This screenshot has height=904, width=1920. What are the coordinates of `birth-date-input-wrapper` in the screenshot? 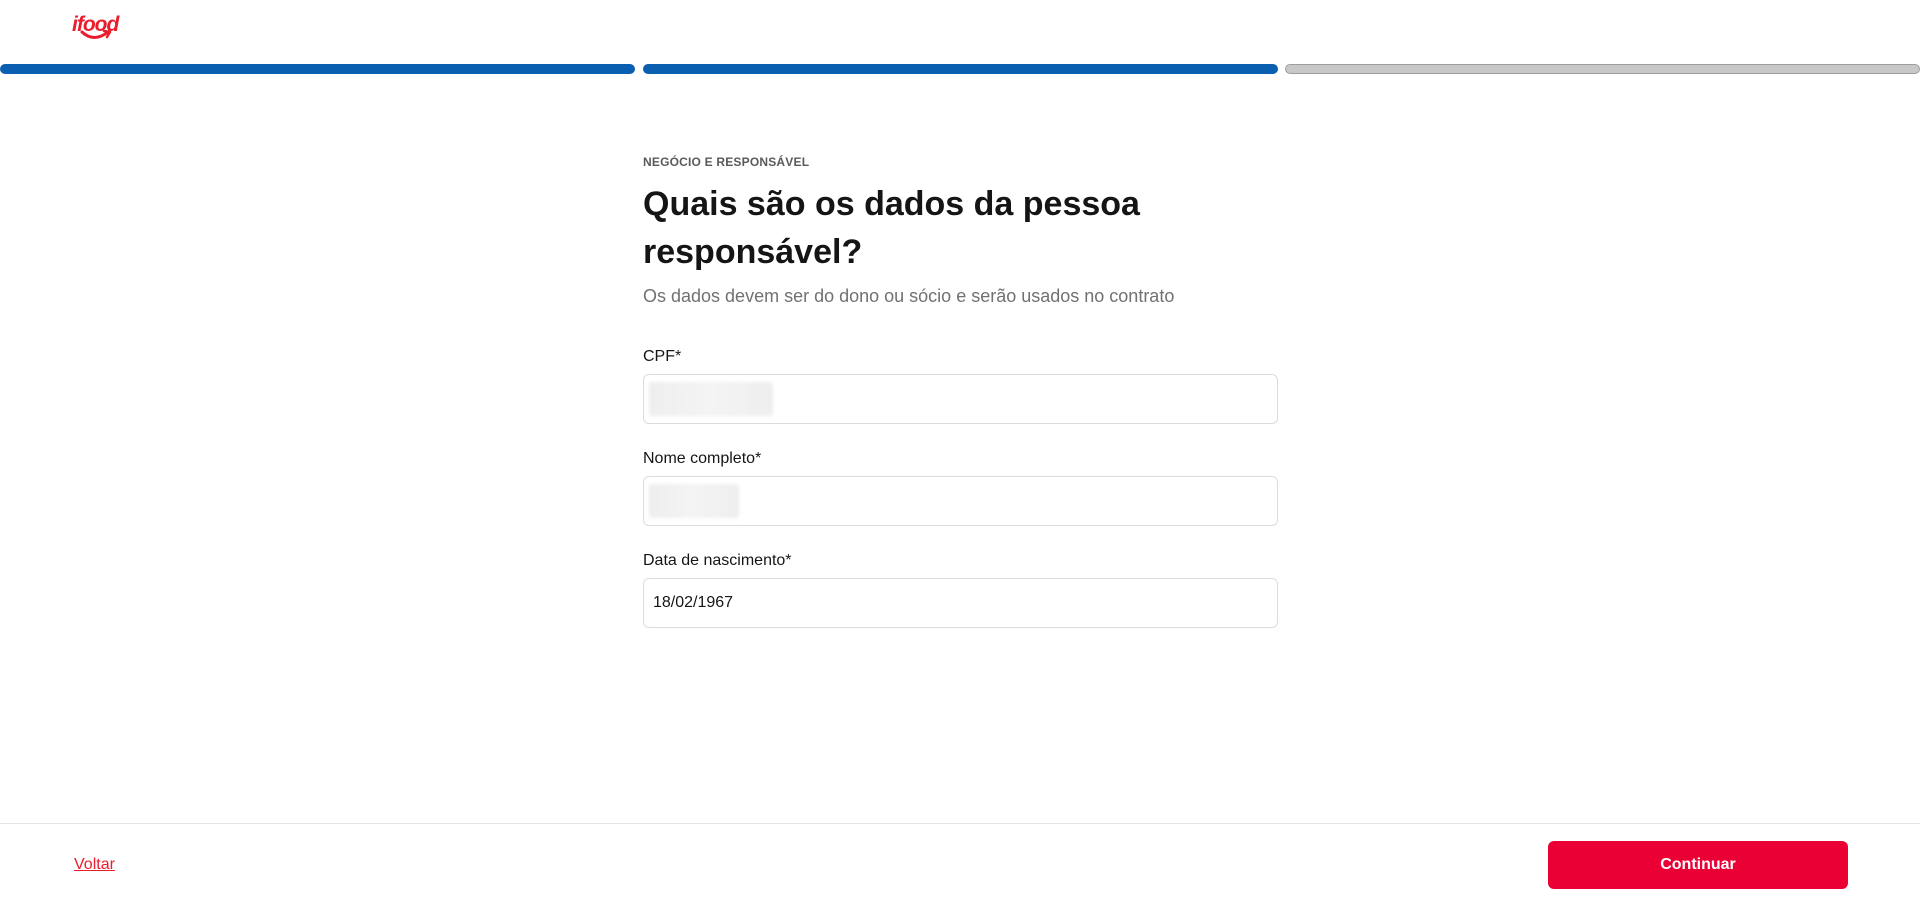 It's located at (960, 603).